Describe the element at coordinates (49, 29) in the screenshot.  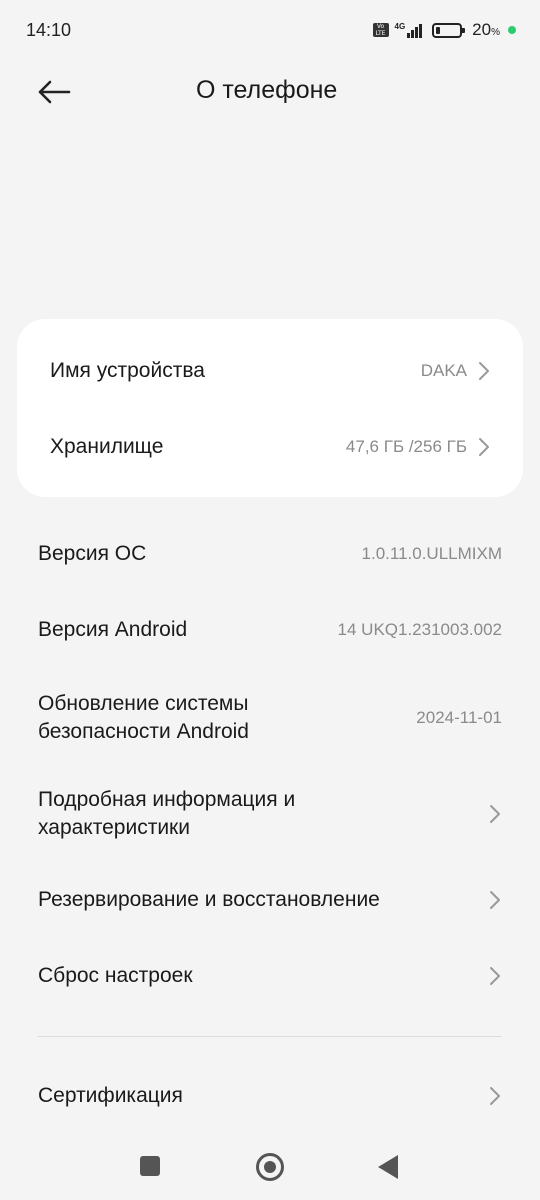
I see `status-time: 14:10` at that location.